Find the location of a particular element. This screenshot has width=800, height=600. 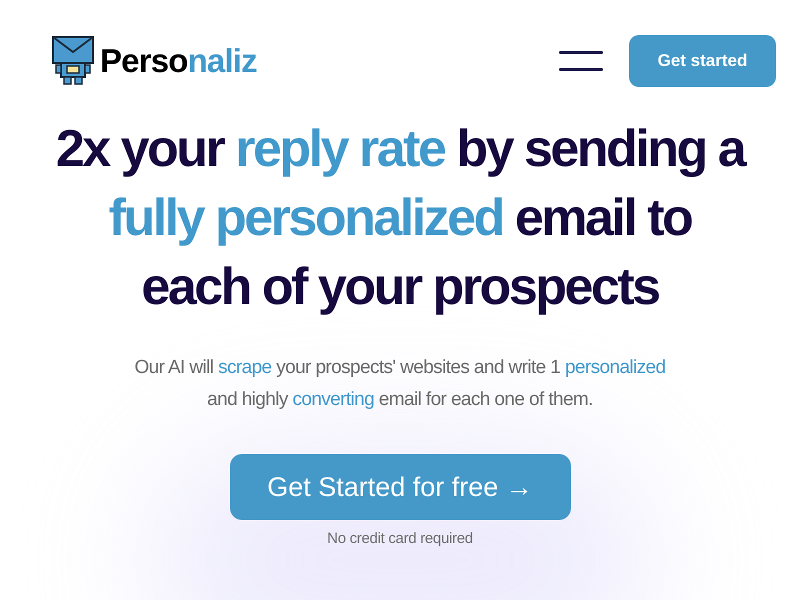

headline-text: 2x your reply rate by sending a is located at coordinates (400, 149).